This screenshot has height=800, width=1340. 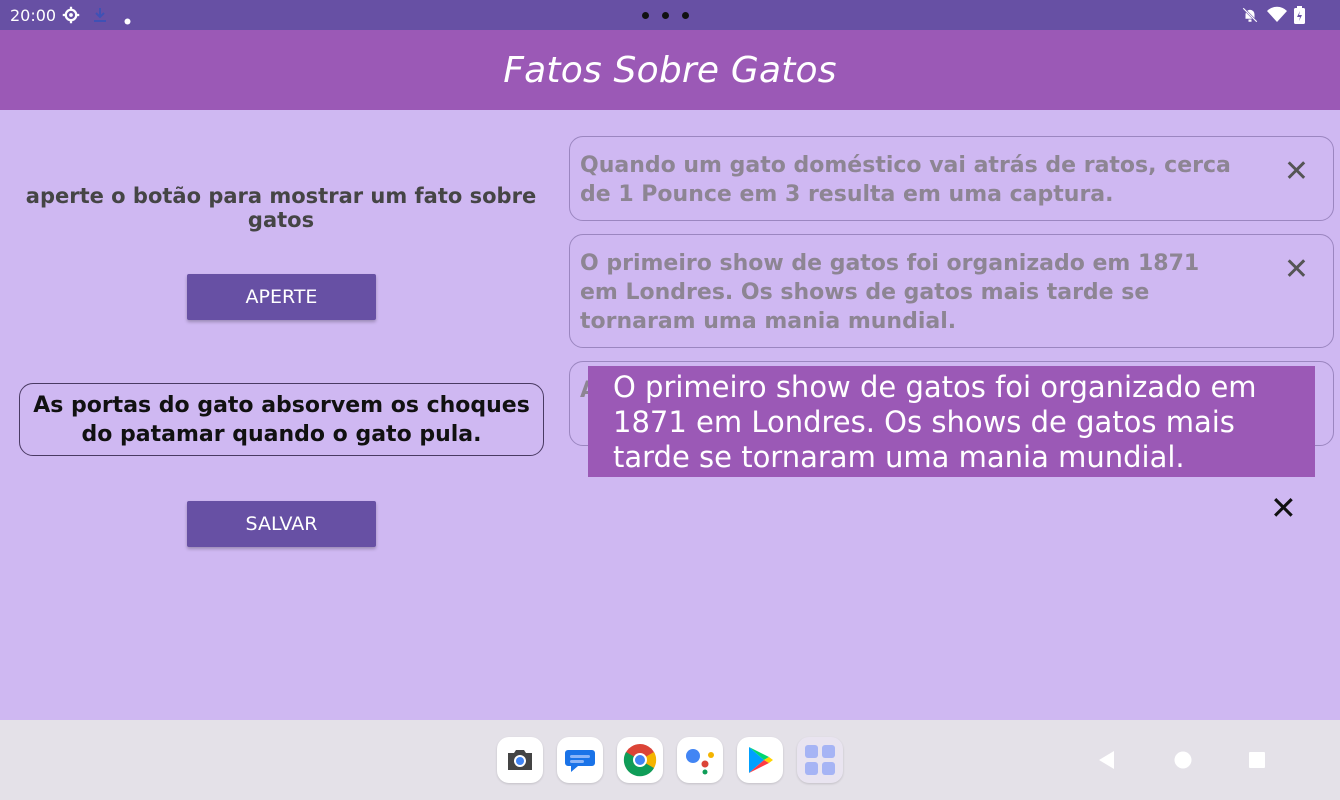 I want to click on wifi-icon, so click(x=1277, y=17).